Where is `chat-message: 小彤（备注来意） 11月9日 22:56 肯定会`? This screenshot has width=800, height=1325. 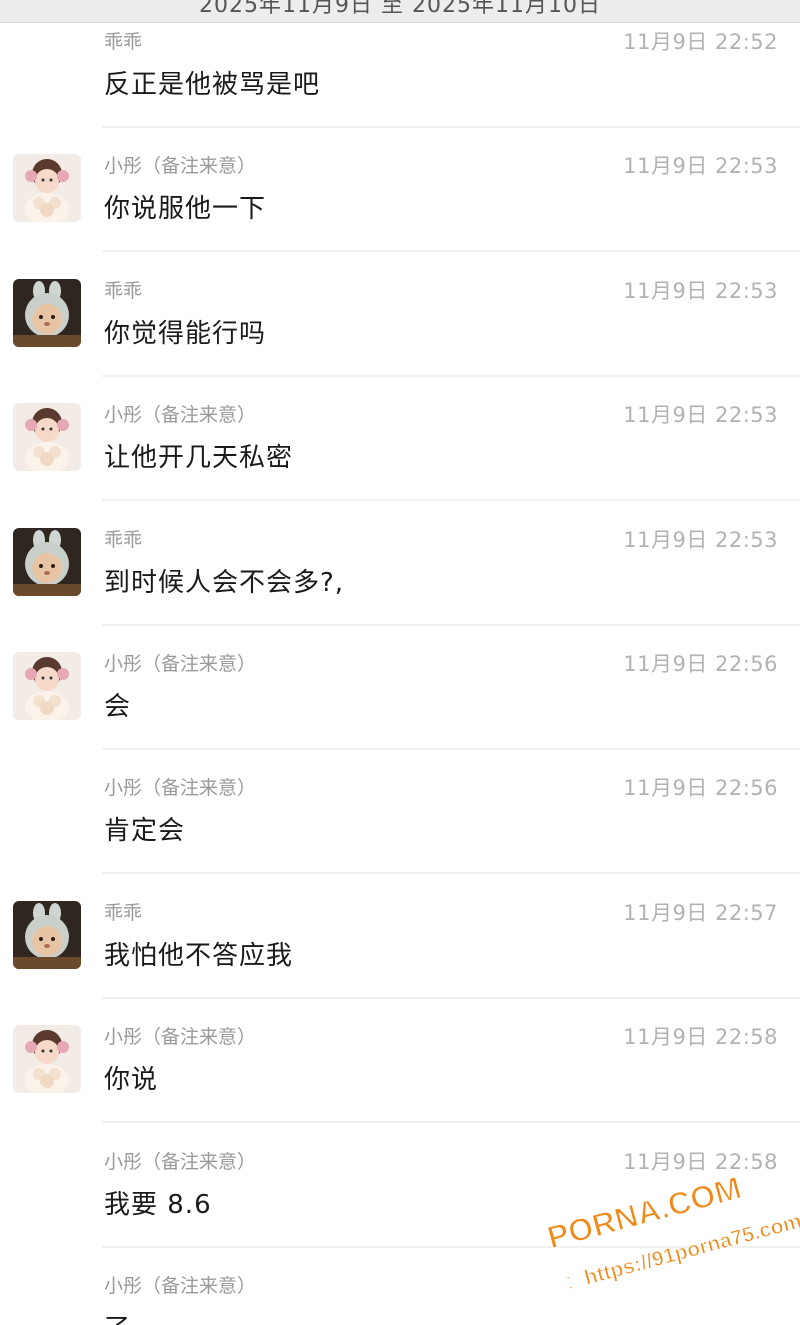
chat-message: 小彤（备注来意） 11月9日 22:56 肯定会 is located at coordinates (400, 812).